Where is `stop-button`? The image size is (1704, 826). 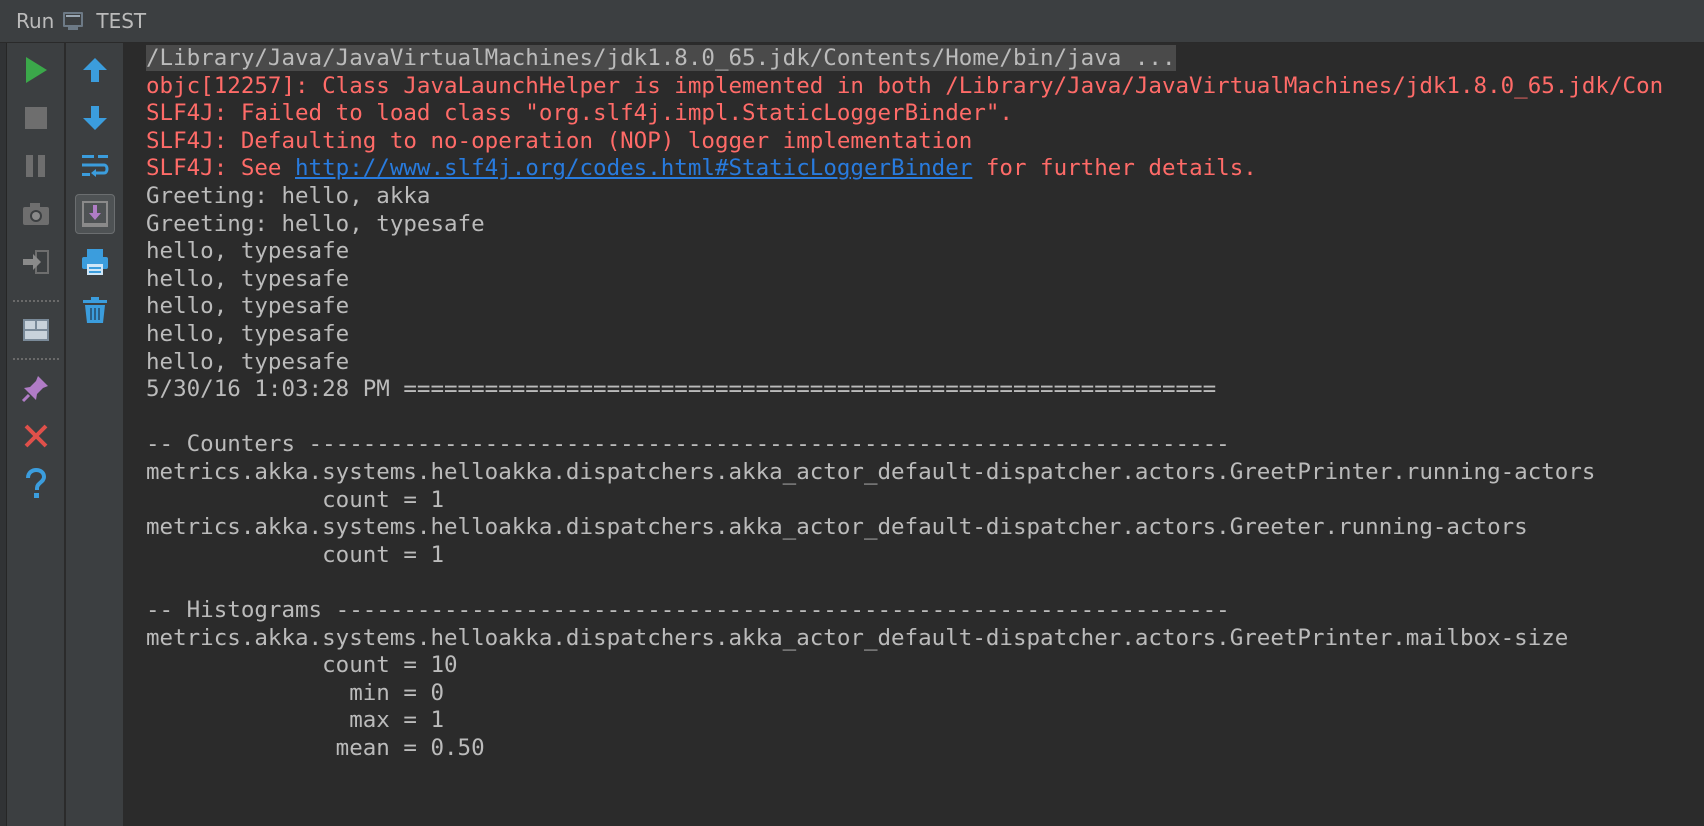
stop-button is located at coordinates (36, 118).